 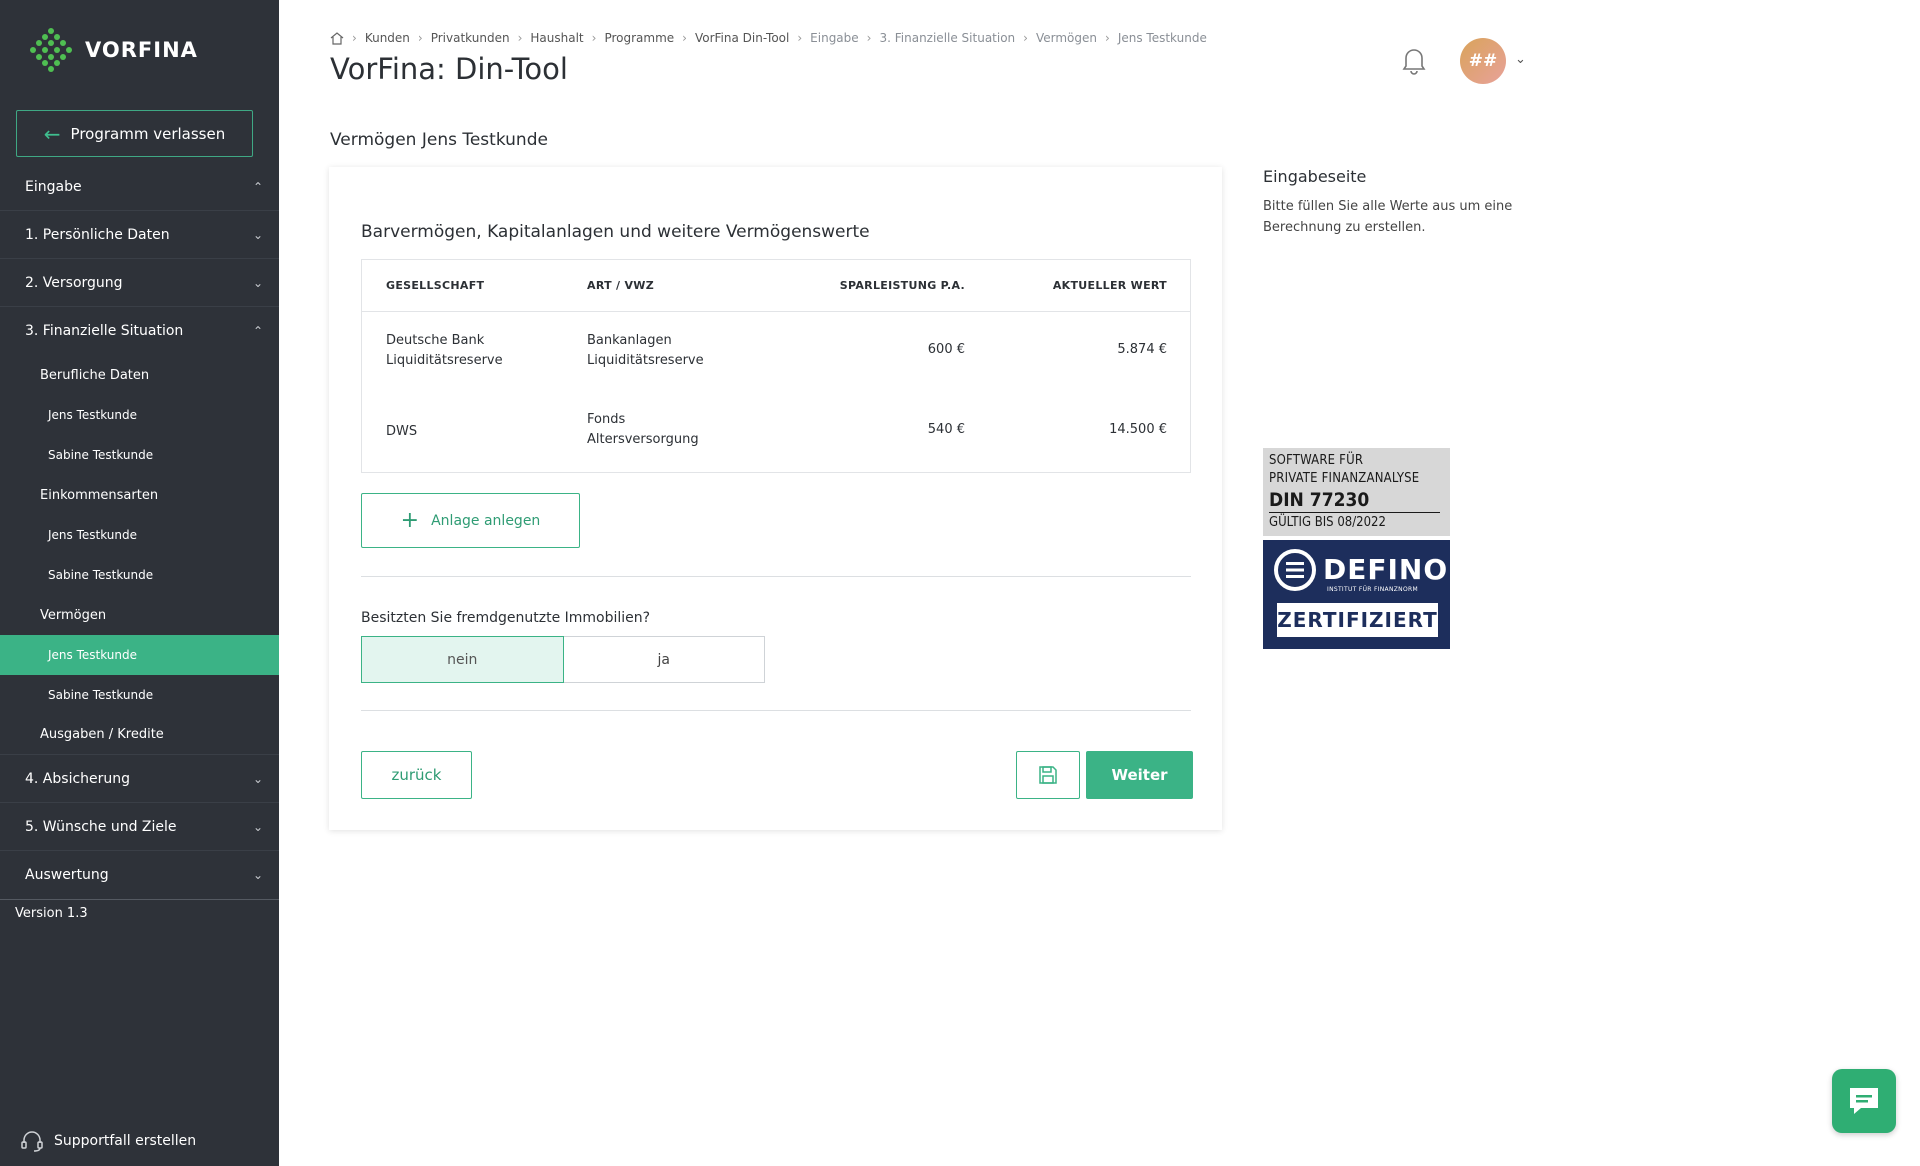 I want to click on cell-line: Fonds, so click(x=606, y=419).